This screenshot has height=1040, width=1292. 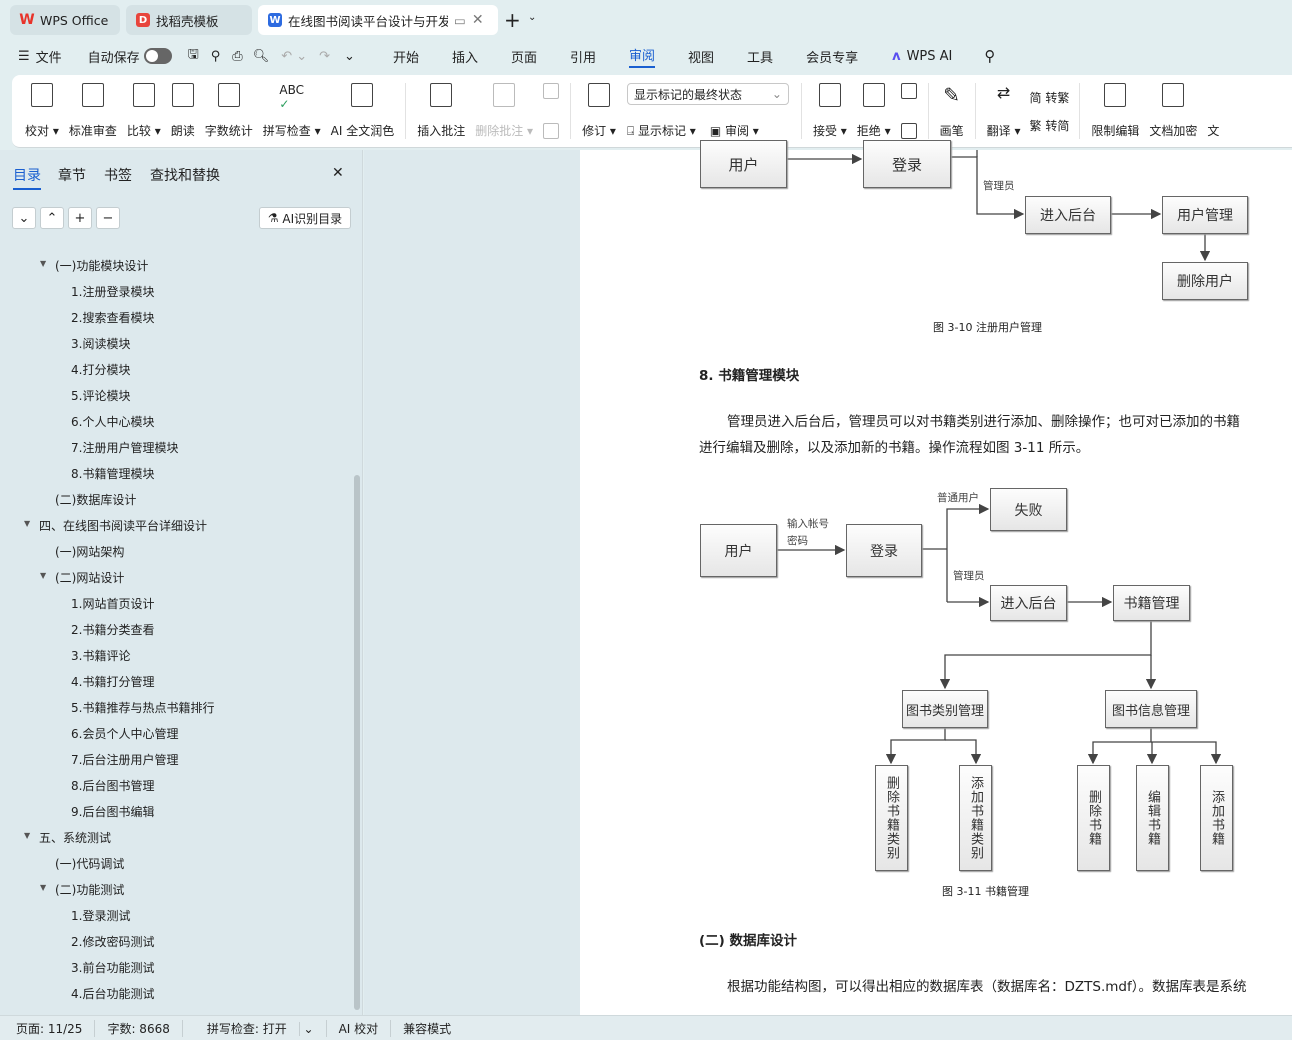 I want to click on word-count: 字数: 8668, so click(x=139, y=1028).